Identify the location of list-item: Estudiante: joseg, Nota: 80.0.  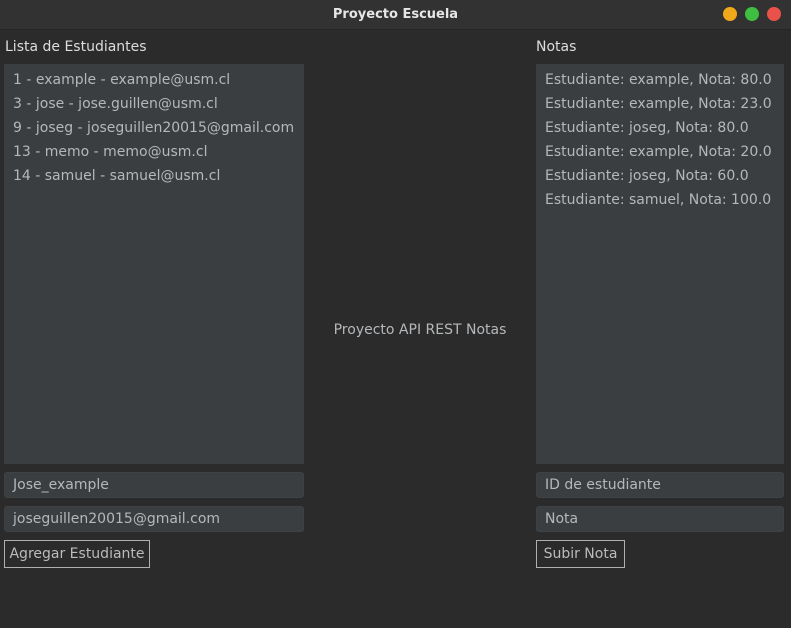
(660, 128).